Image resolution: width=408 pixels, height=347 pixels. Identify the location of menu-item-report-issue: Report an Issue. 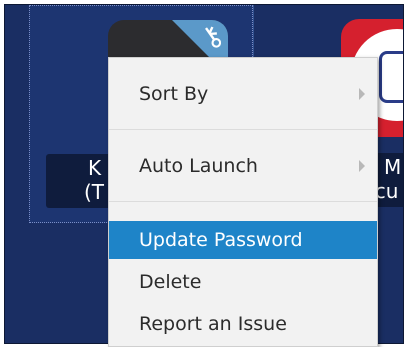
(243, 324).